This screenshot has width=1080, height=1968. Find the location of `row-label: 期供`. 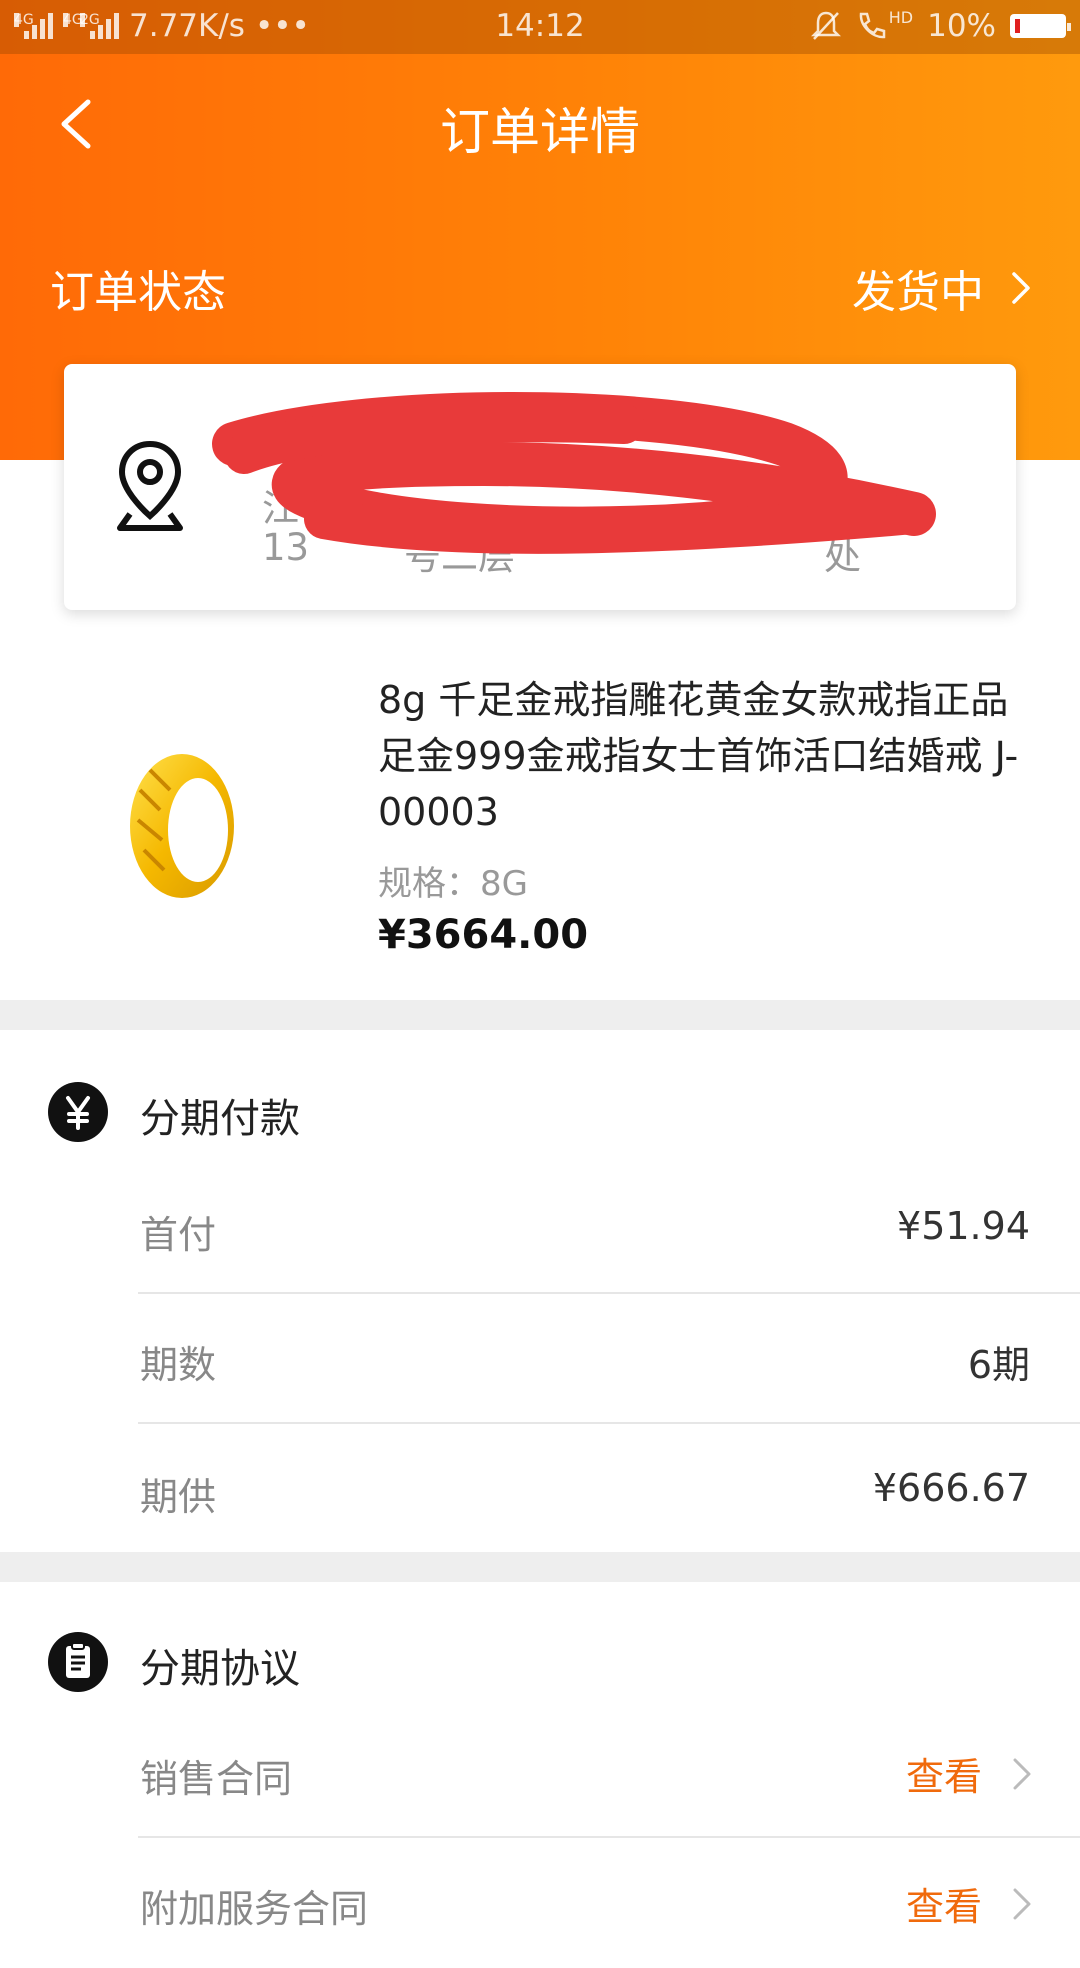

row-label: 期供 is located at coordinates (178, 1497).